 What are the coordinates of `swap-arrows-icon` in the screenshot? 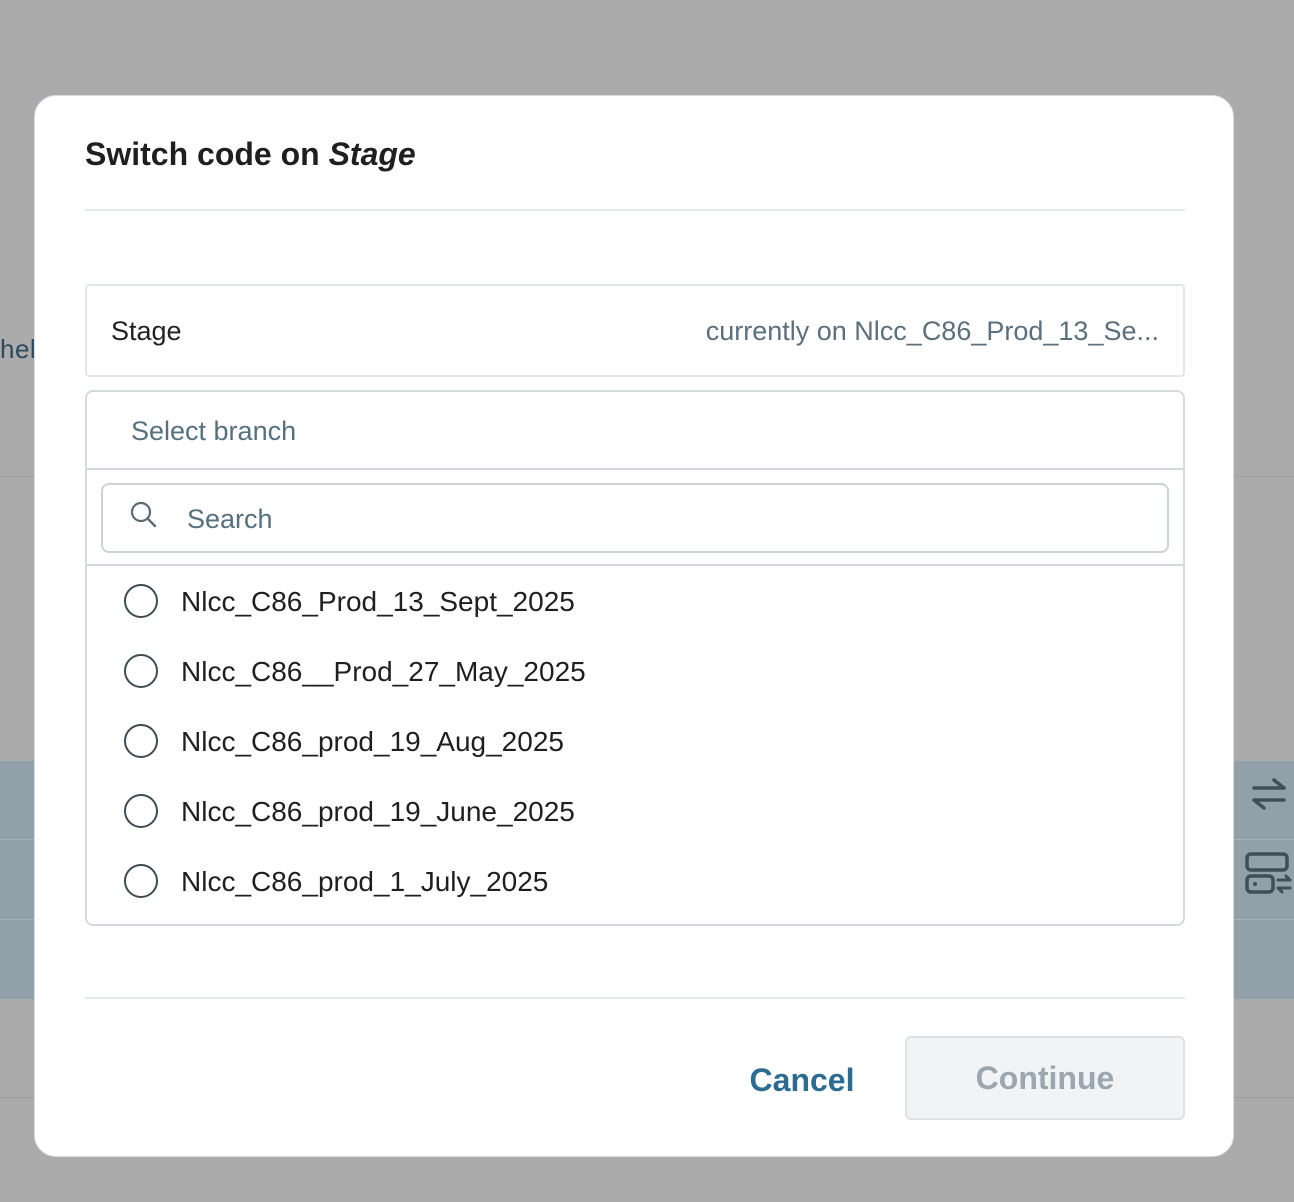 It's located at (1269, 794).